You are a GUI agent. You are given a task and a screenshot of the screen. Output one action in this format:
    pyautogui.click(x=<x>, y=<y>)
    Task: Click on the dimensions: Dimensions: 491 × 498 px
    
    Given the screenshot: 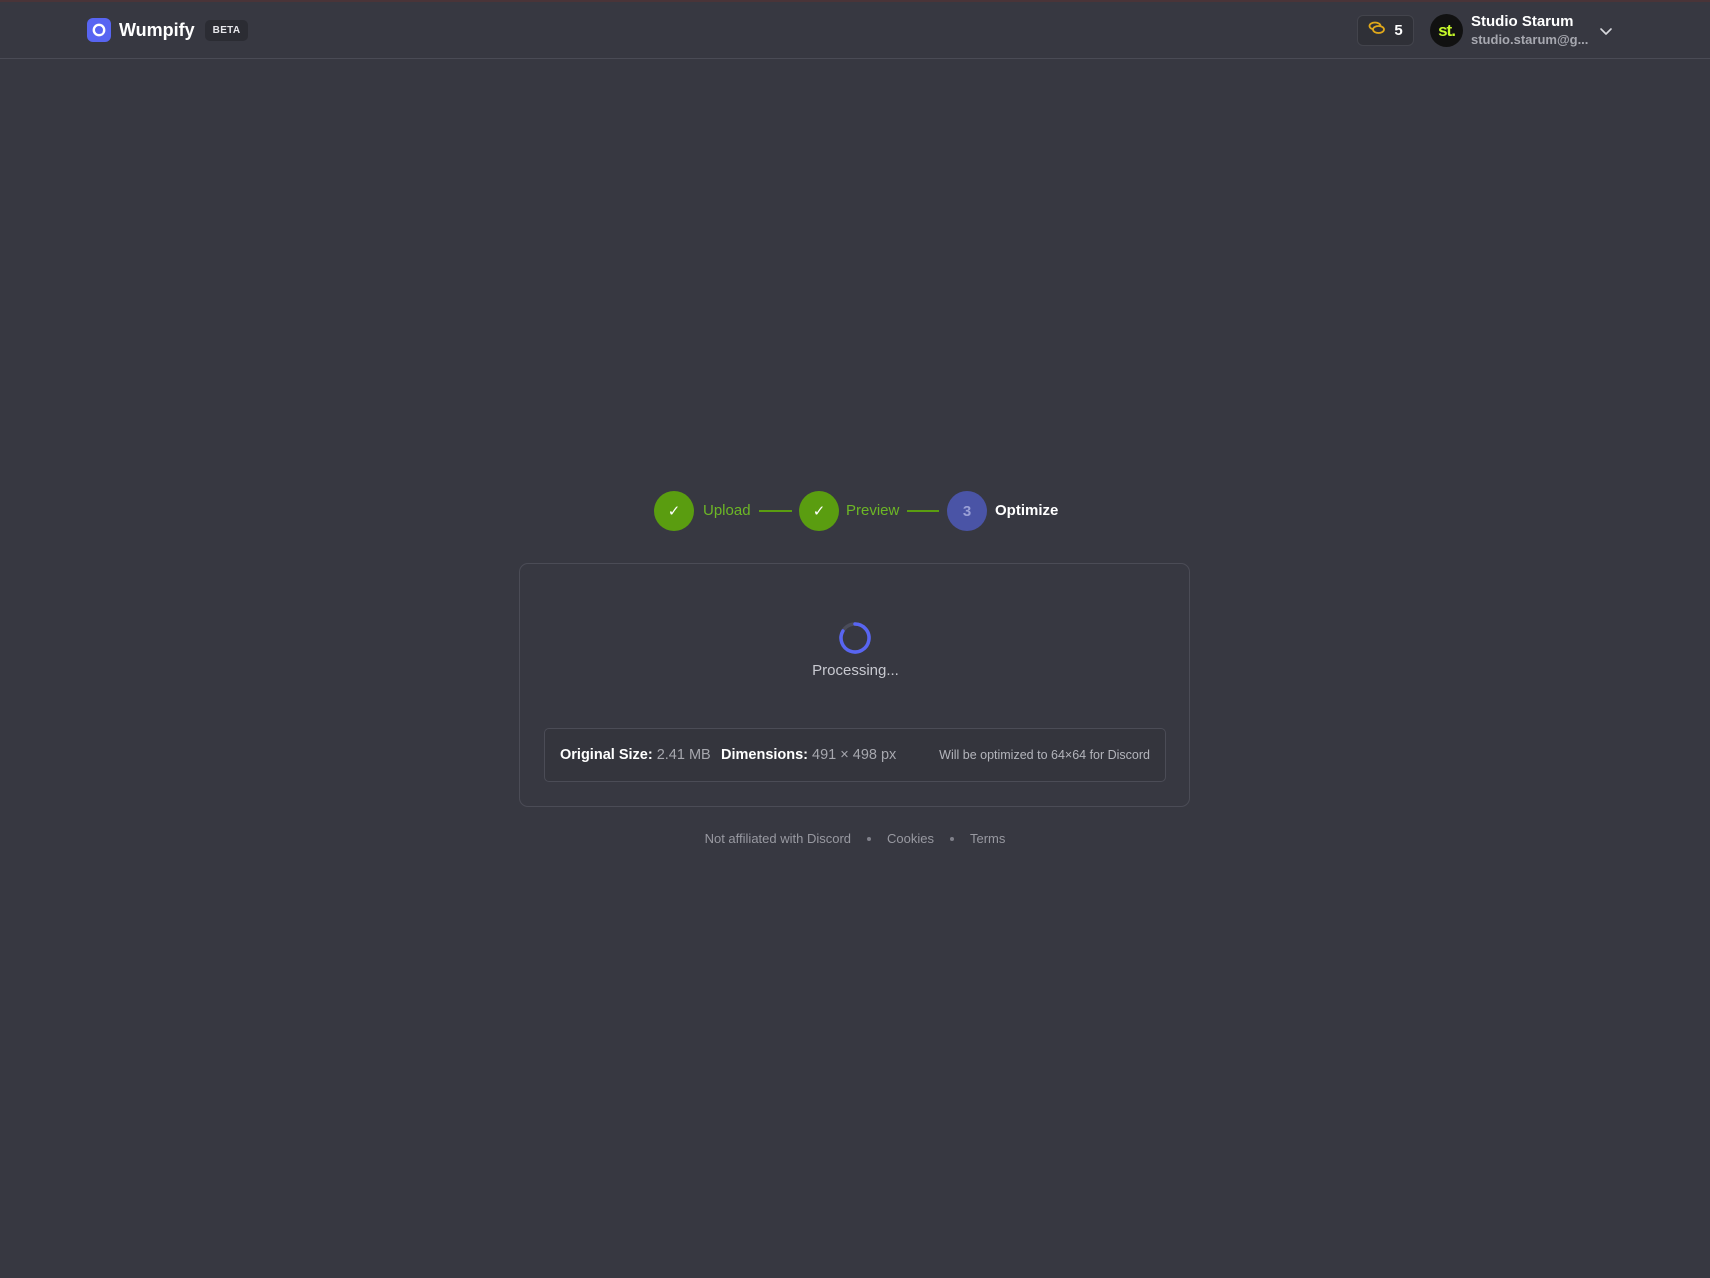 What is the action you would take?
    pyautogui.click(x=808, y=755)
    